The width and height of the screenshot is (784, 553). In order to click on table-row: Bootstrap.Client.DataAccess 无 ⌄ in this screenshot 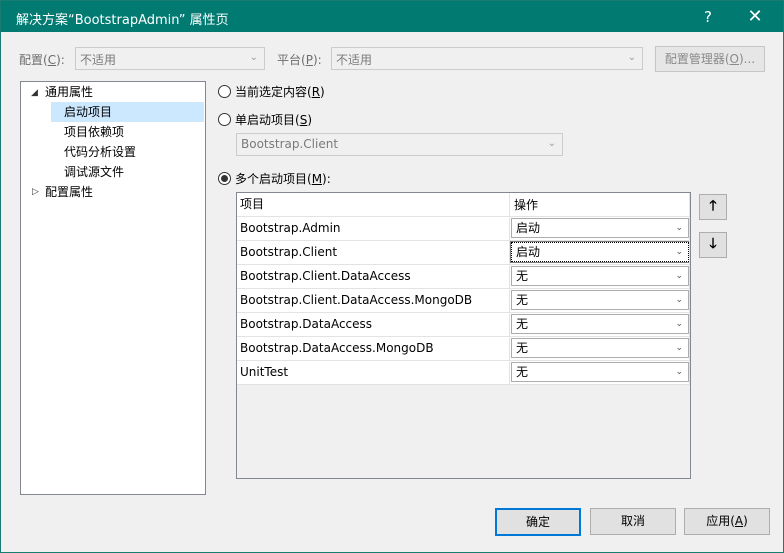, I will do `click(463, 277)`.